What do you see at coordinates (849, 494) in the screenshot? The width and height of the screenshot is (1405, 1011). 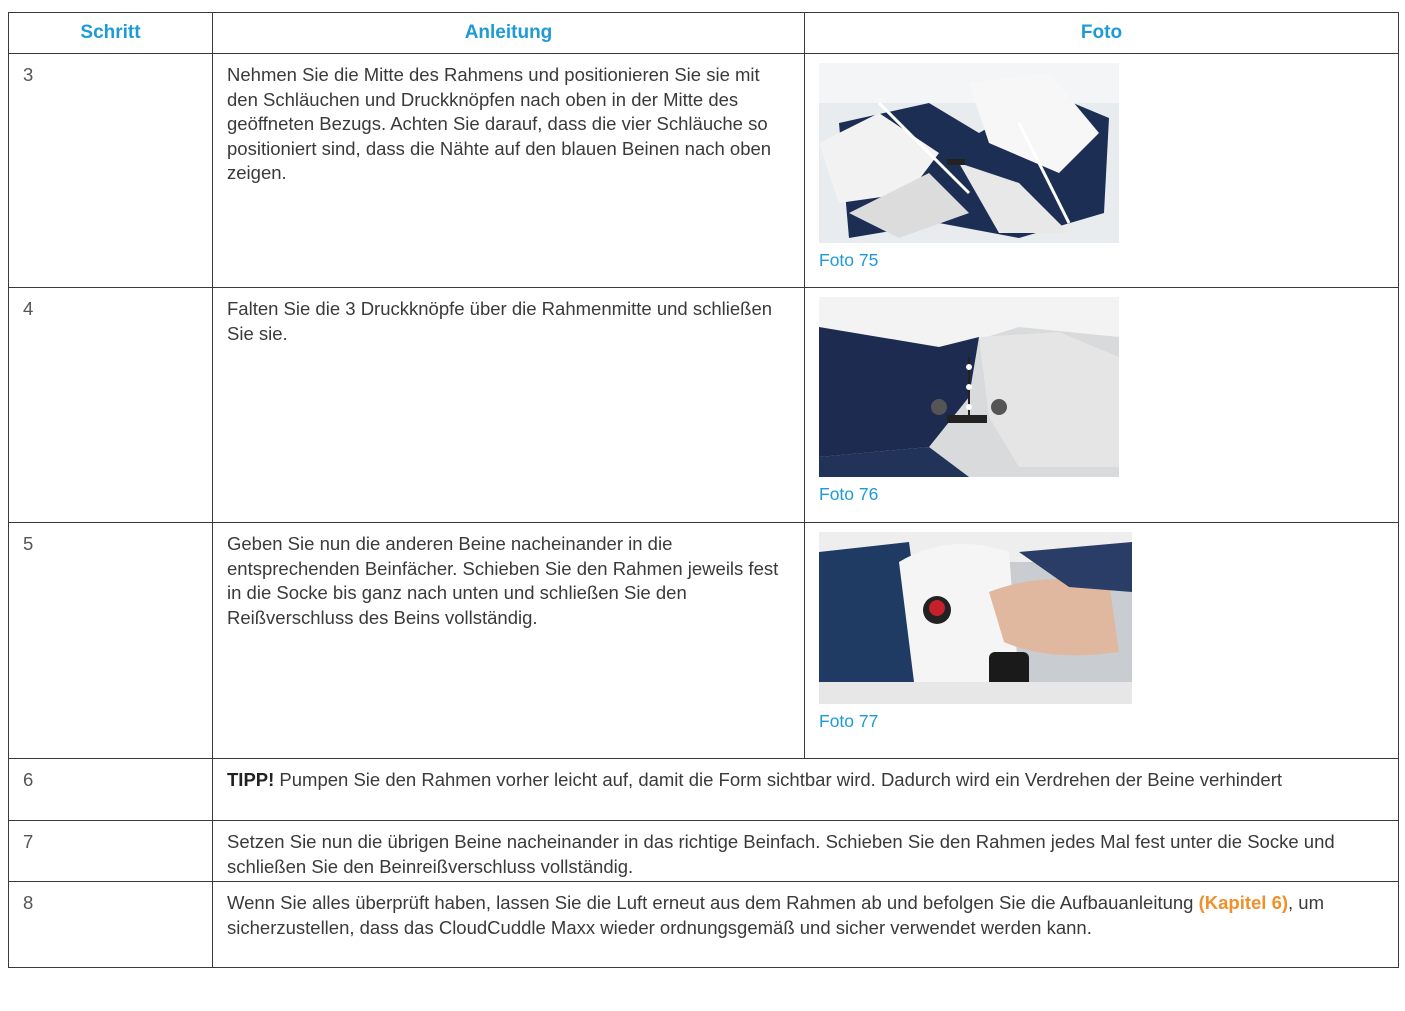 I see `photo-caption: Foto 76` at bounding box center [849, 494].